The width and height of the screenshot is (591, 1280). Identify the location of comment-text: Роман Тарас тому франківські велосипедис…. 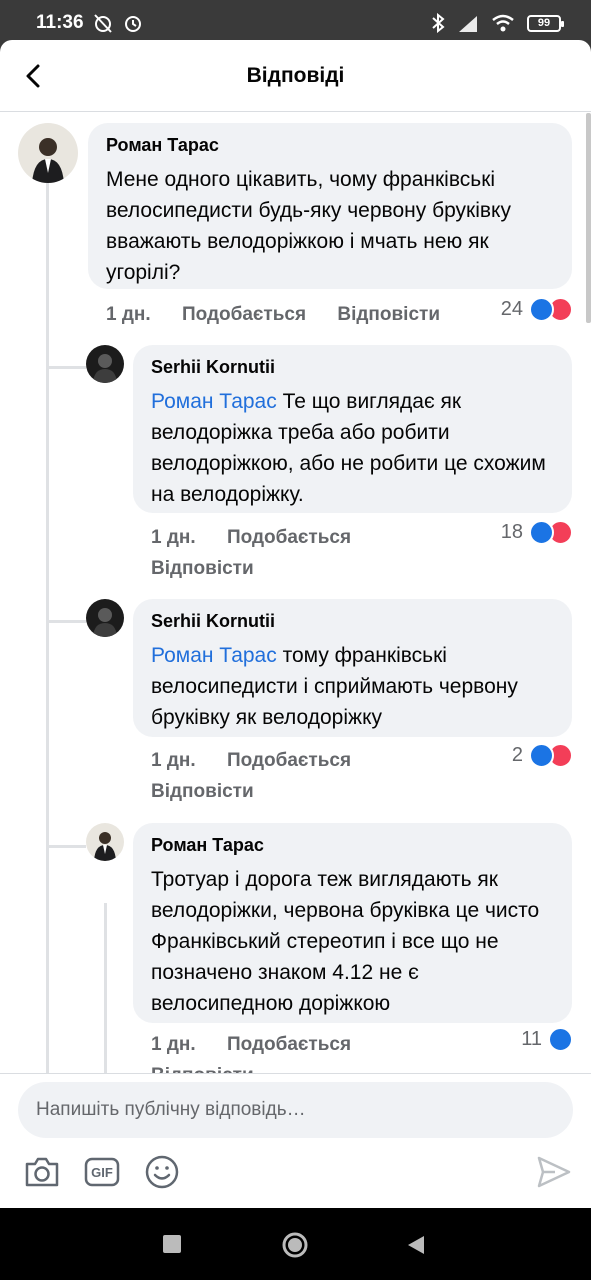
(352, 686).